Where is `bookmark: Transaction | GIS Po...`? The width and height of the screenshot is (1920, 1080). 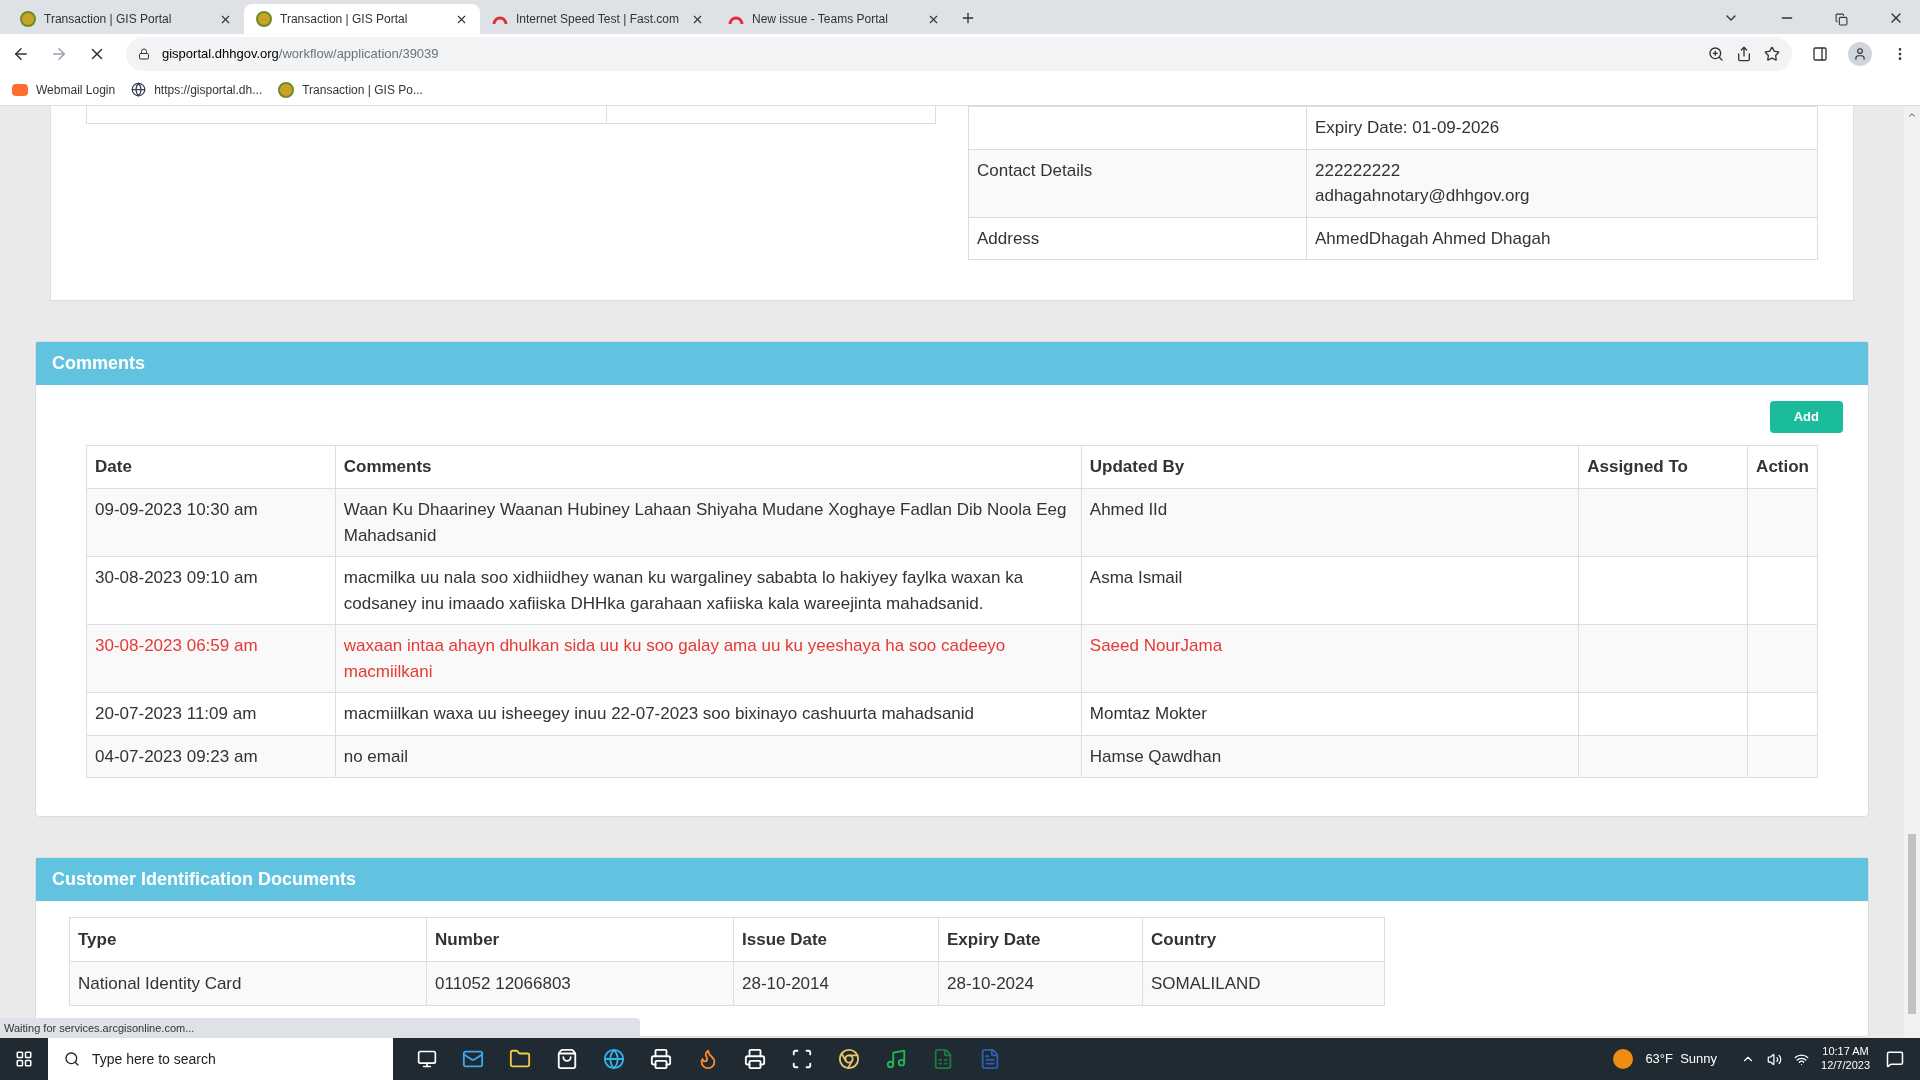
bookmark: Transaction | GIS Po... is located at coordinates (350, 89).